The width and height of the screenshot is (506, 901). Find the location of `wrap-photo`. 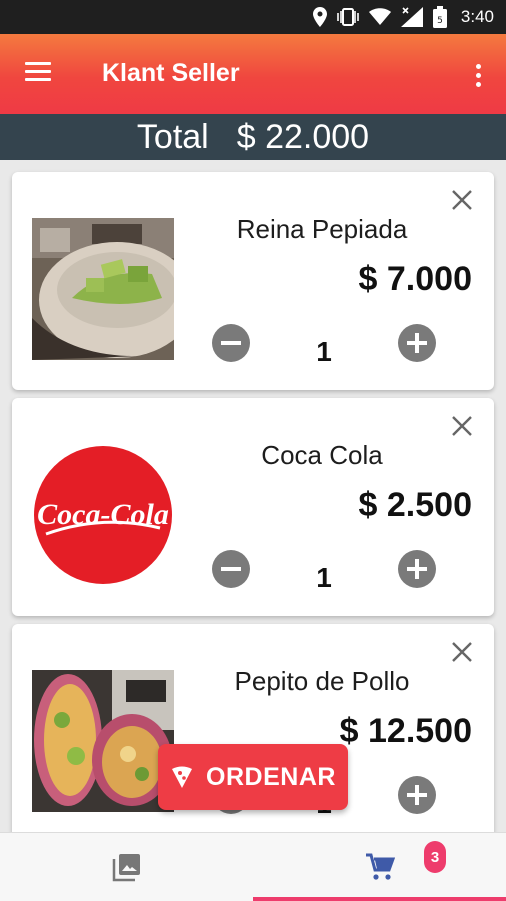

wrap-photo is located at coordinates (103, 741).